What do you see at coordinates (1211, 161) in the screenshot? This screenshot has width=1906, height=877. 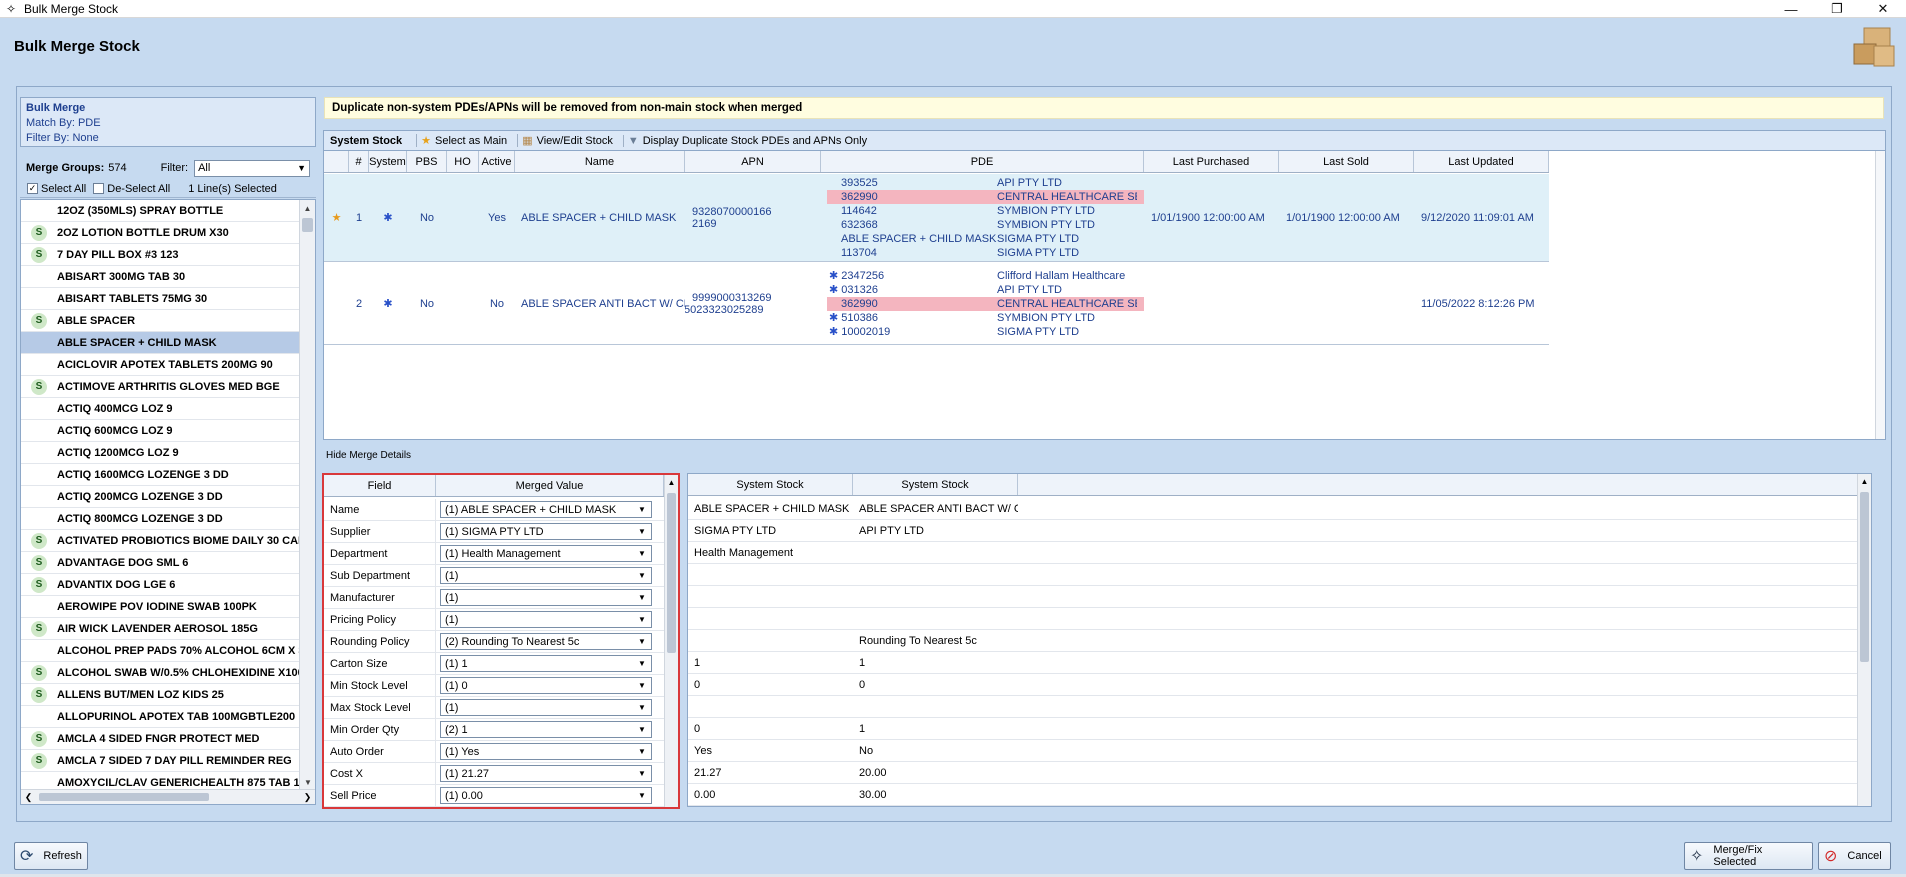 I see `column-header: Last Purchased` at bounding box center [1211, 161].